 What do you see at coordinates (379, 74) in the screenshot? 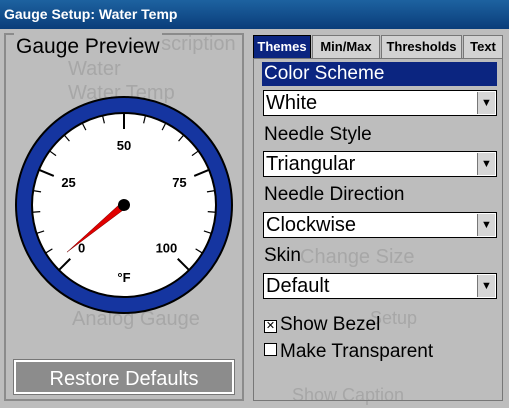
I see `color-scheme-label: Color Scheme` at bounding box center [379, 74].